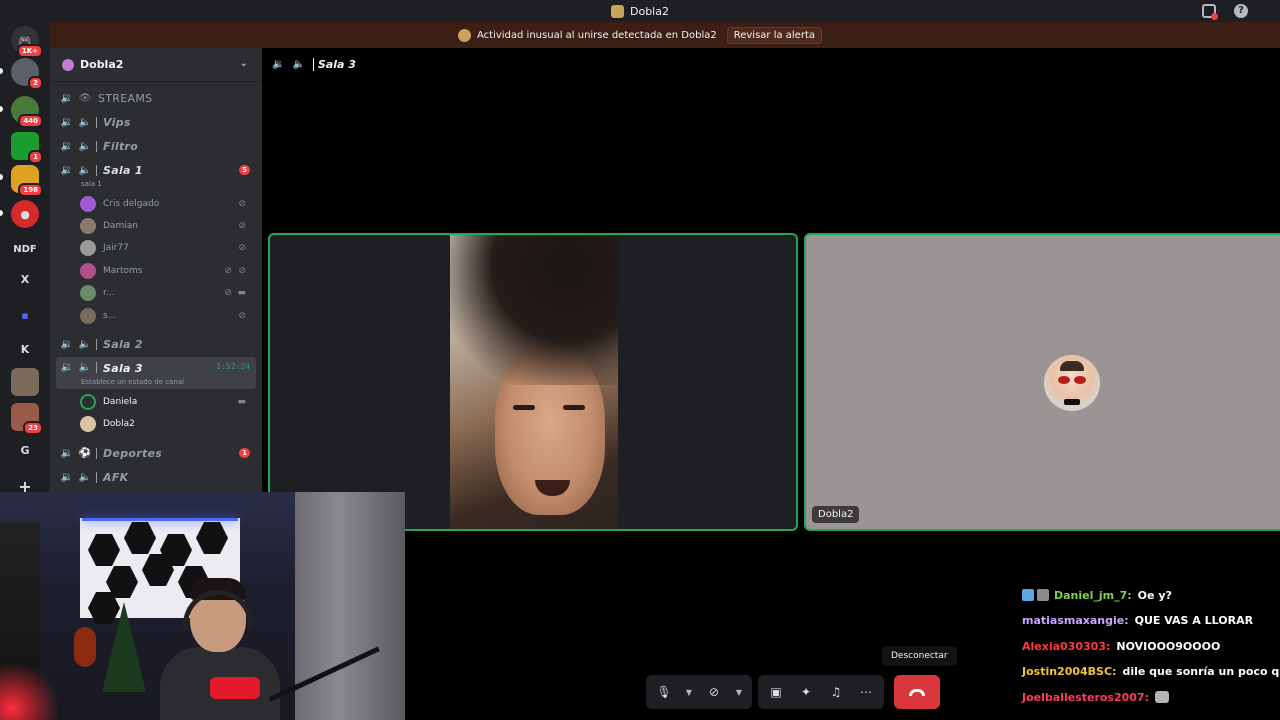 The height and width of the screenshot is (720, 1280). What do you see at coordinates (91, 184) in the screenshot?
I see `channel-status: sala 1` at bounding box center [91, 184].